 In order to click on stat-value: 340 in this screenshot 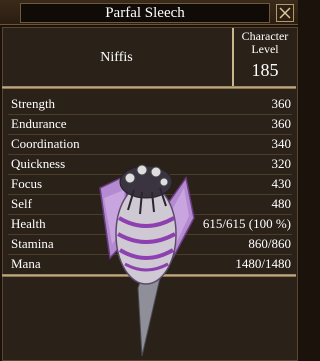, I will do `click(281, 143)`.